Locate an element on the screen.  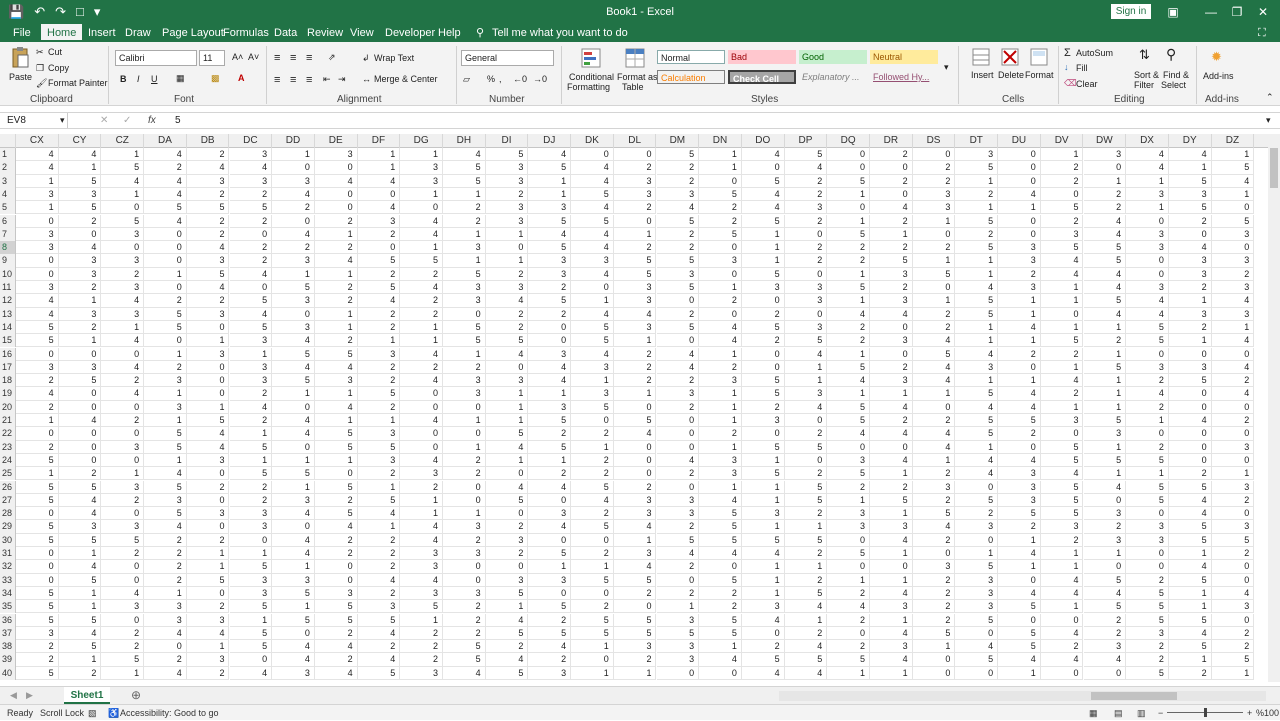
zoom-level: %100 is located at coordinates (1267, 713).